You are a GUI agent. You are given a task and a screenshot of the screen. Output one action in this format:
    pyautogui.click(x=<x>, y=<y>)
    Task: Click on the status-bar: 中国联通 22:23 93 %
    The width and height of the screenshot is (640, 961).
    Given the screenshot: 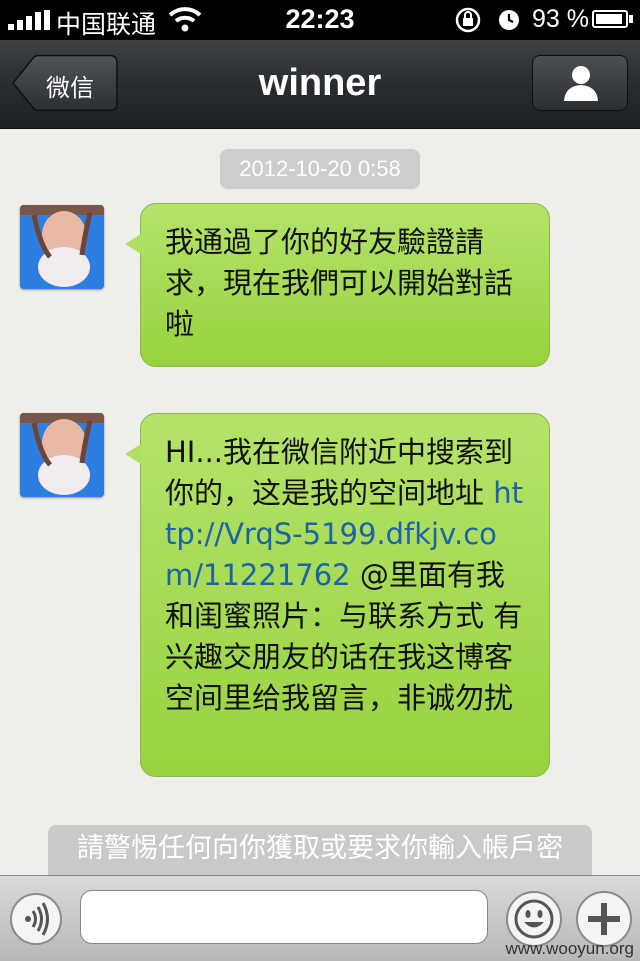 What is the action you would take?
    pyautogui.click(x=320, y=20)
    